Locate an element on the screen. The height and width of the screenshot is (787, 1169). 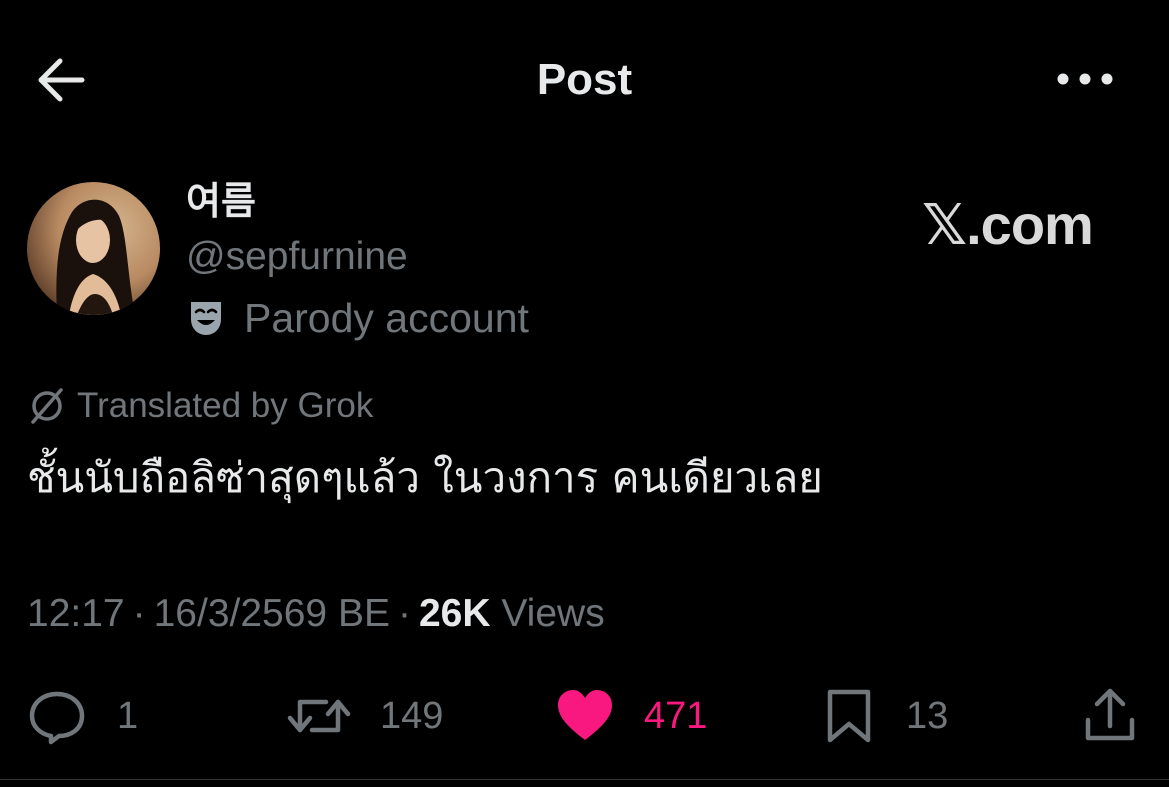
x-watermark: 𝕏.com is located at coordinates (1008, 224).